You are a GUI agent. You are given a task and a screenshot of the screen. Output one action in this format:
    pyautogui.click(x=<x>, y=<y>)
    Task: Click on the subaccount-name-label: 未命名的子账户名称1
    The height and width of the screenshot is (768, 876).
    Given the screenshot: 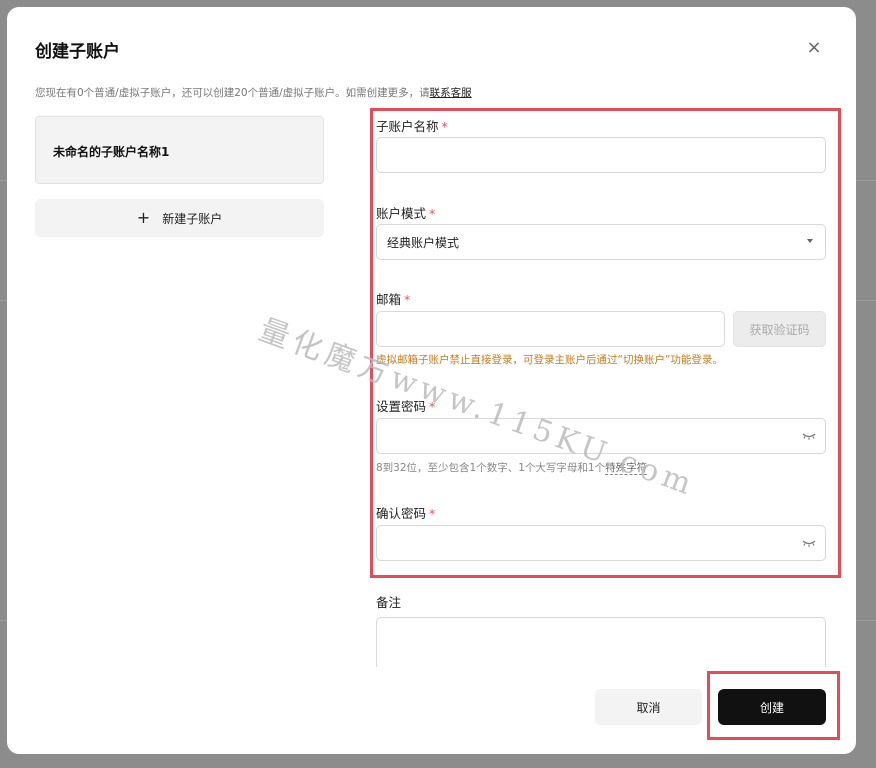 What is the action you would take?
    pyautogui.click(x=111, y=152)
    